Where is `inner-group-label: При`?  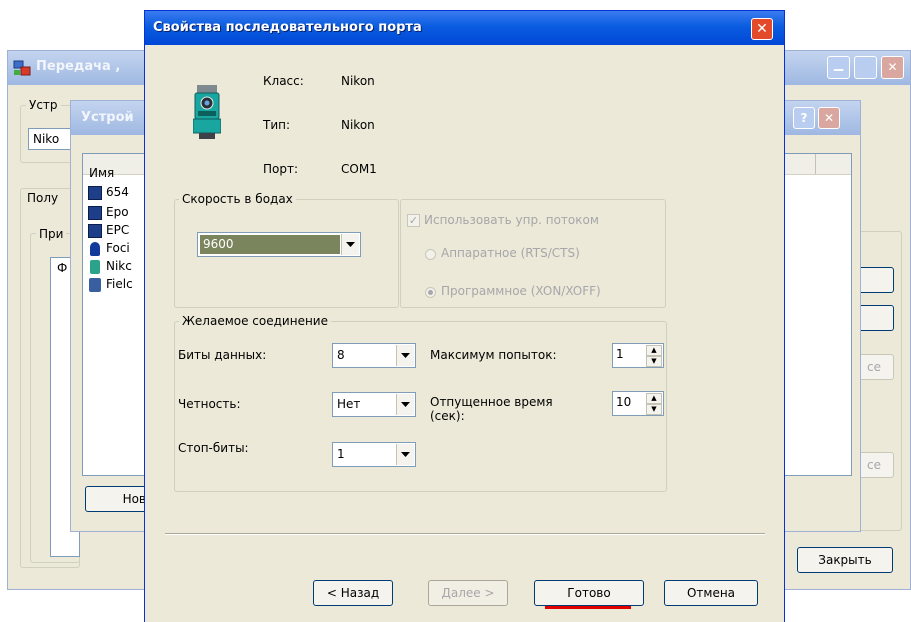 inner-group-label: При is located at coordinates (51, 234).